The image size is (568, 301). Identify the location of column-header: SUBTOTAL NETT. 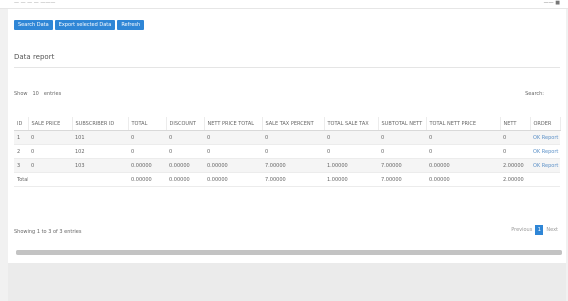
(402, 124).